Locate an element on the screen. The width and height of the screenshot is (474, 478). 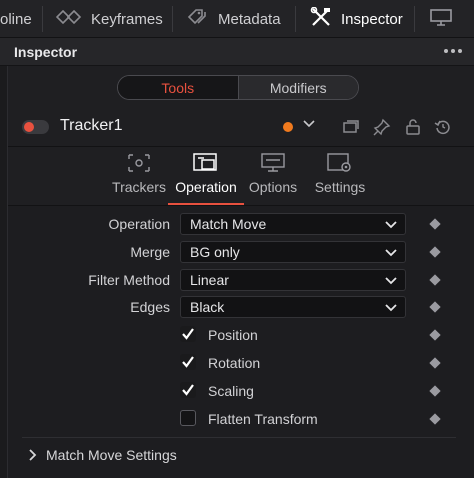
node-name: Tracker1 is located at coordinates (91, 125).